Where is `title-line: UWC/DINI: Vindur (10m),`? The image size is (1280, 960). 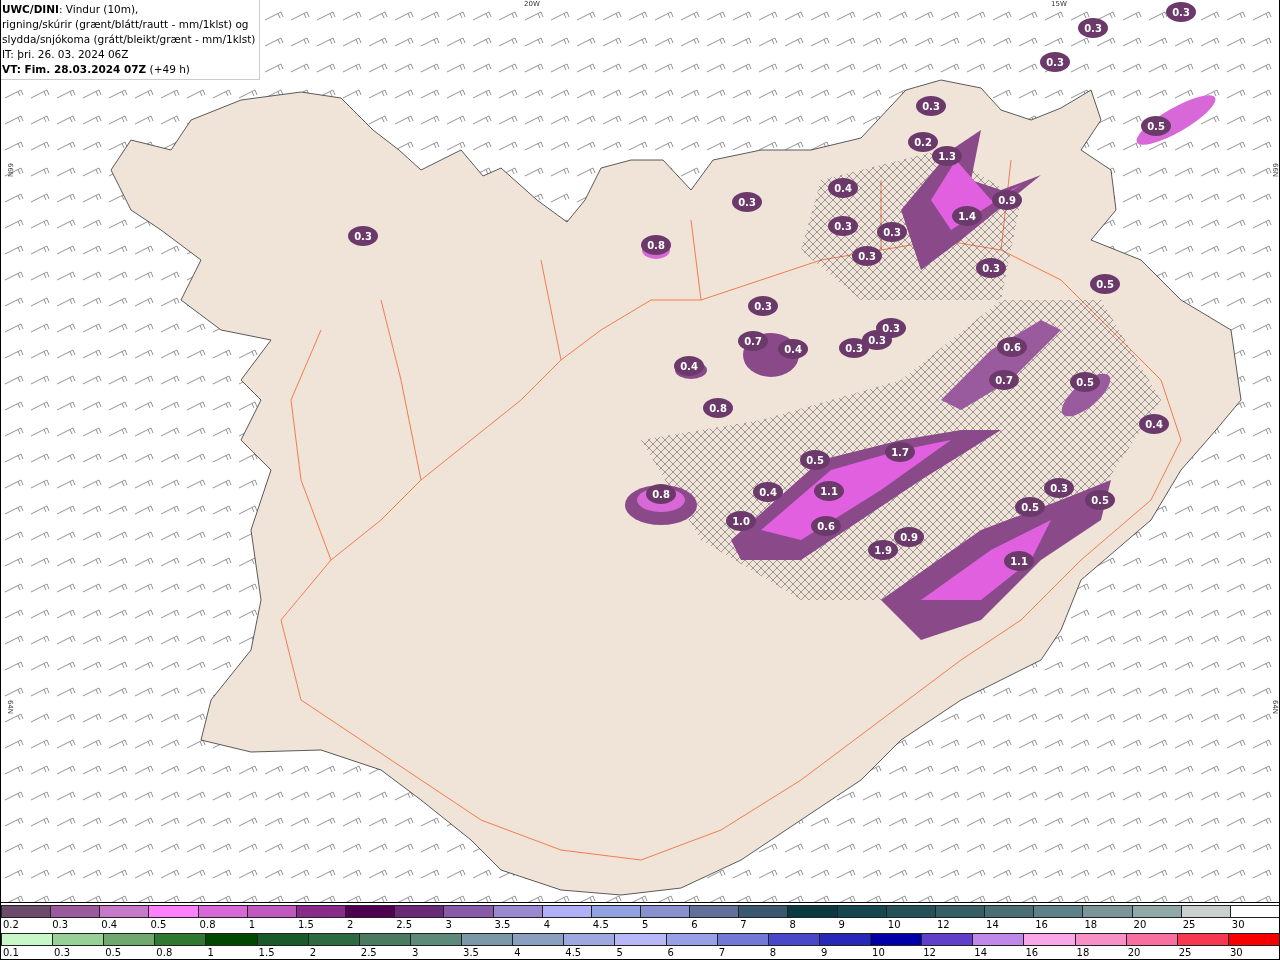
title-line: UWC/DINI: Vindur (10m), is located at coordinates (71, 9).